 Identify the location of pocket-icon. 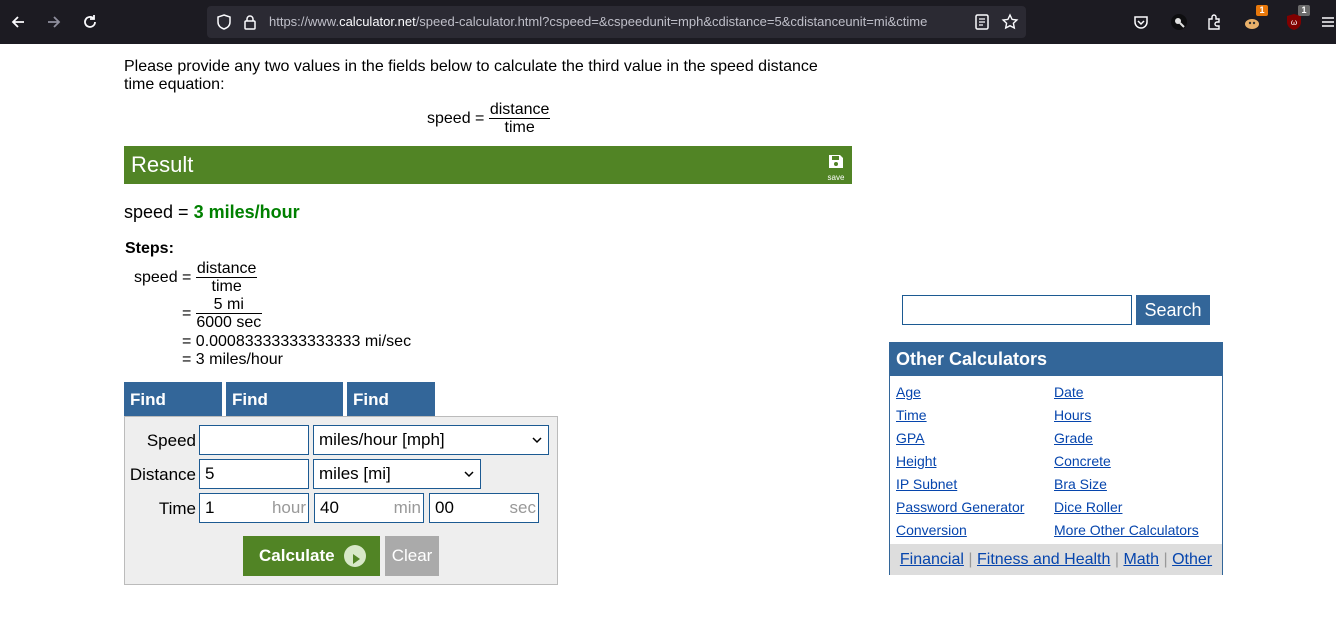
(1141, 22).